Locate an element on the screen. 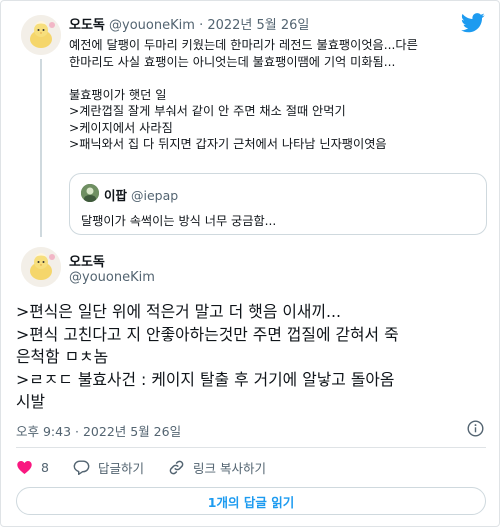 Image resolution: width=500 pixels, height=527 pixels. parent-text-line: >케이지에서 사라짐 is located at coordinates (121, 127).